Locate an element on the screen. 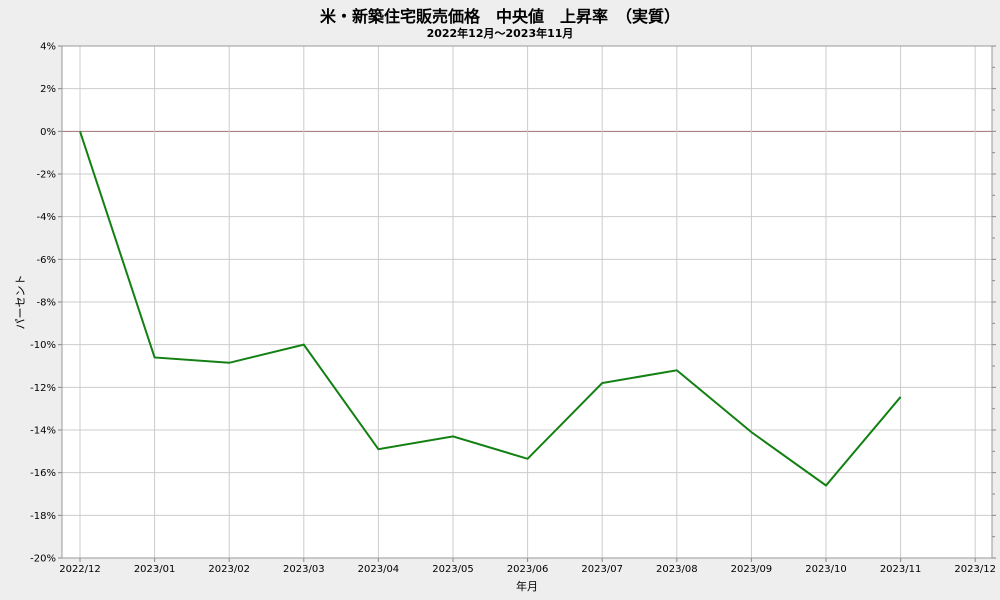 The height and width of the screenshot is (600, 1000). y-axis-title: パーセント is located at coordinates (20, 302).